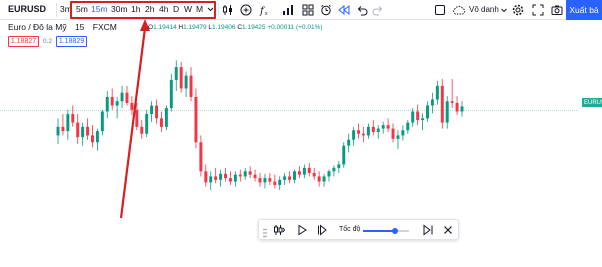 The width and height of the screenshot is (602, 267). I want to click on speed-slider, so click(386, 231).